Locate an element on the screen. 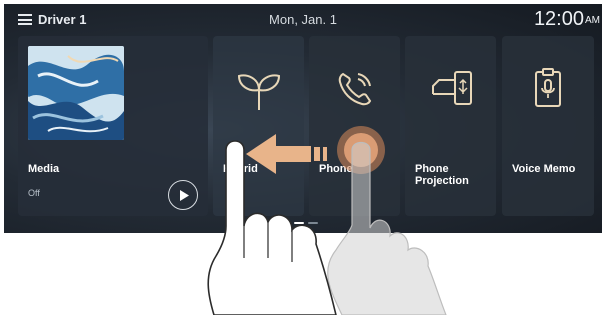 This screenshot has height=315, width=602. tile-voice-memo-label: Voice Memo is located at coordinates (544, 169).